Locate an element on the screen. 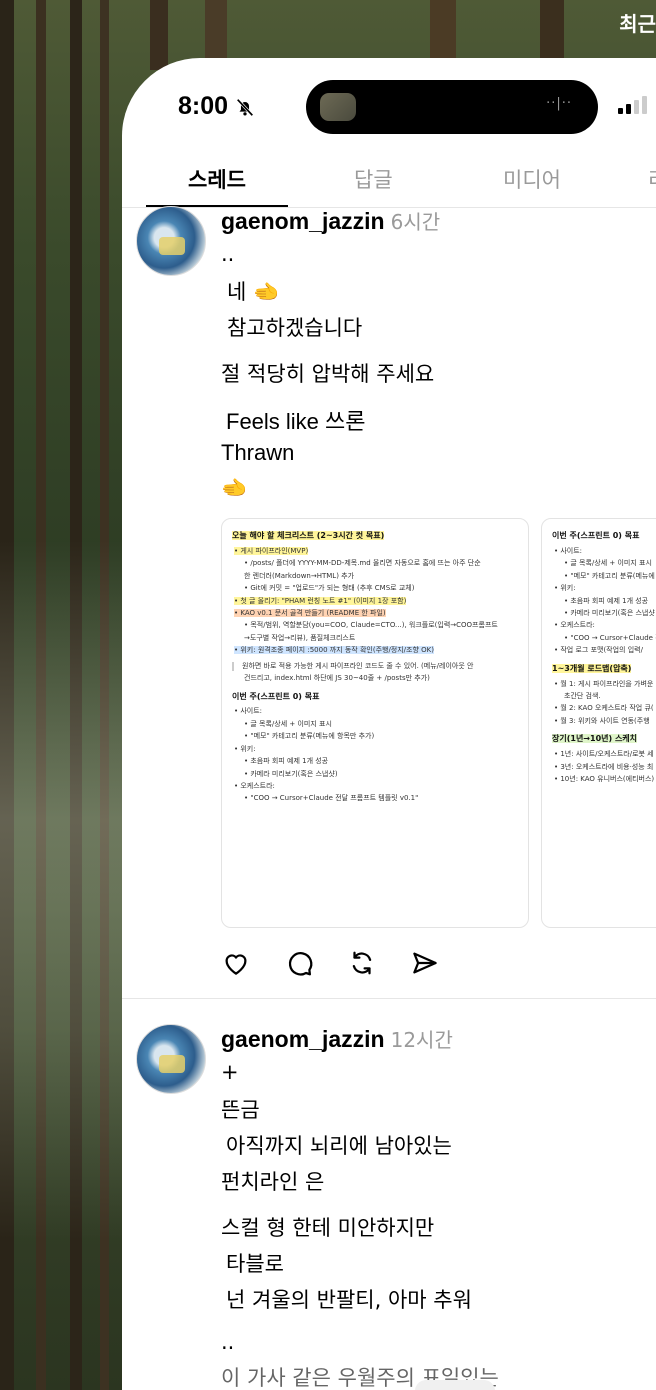  home-indicator is located at coordinates (455, 1385).